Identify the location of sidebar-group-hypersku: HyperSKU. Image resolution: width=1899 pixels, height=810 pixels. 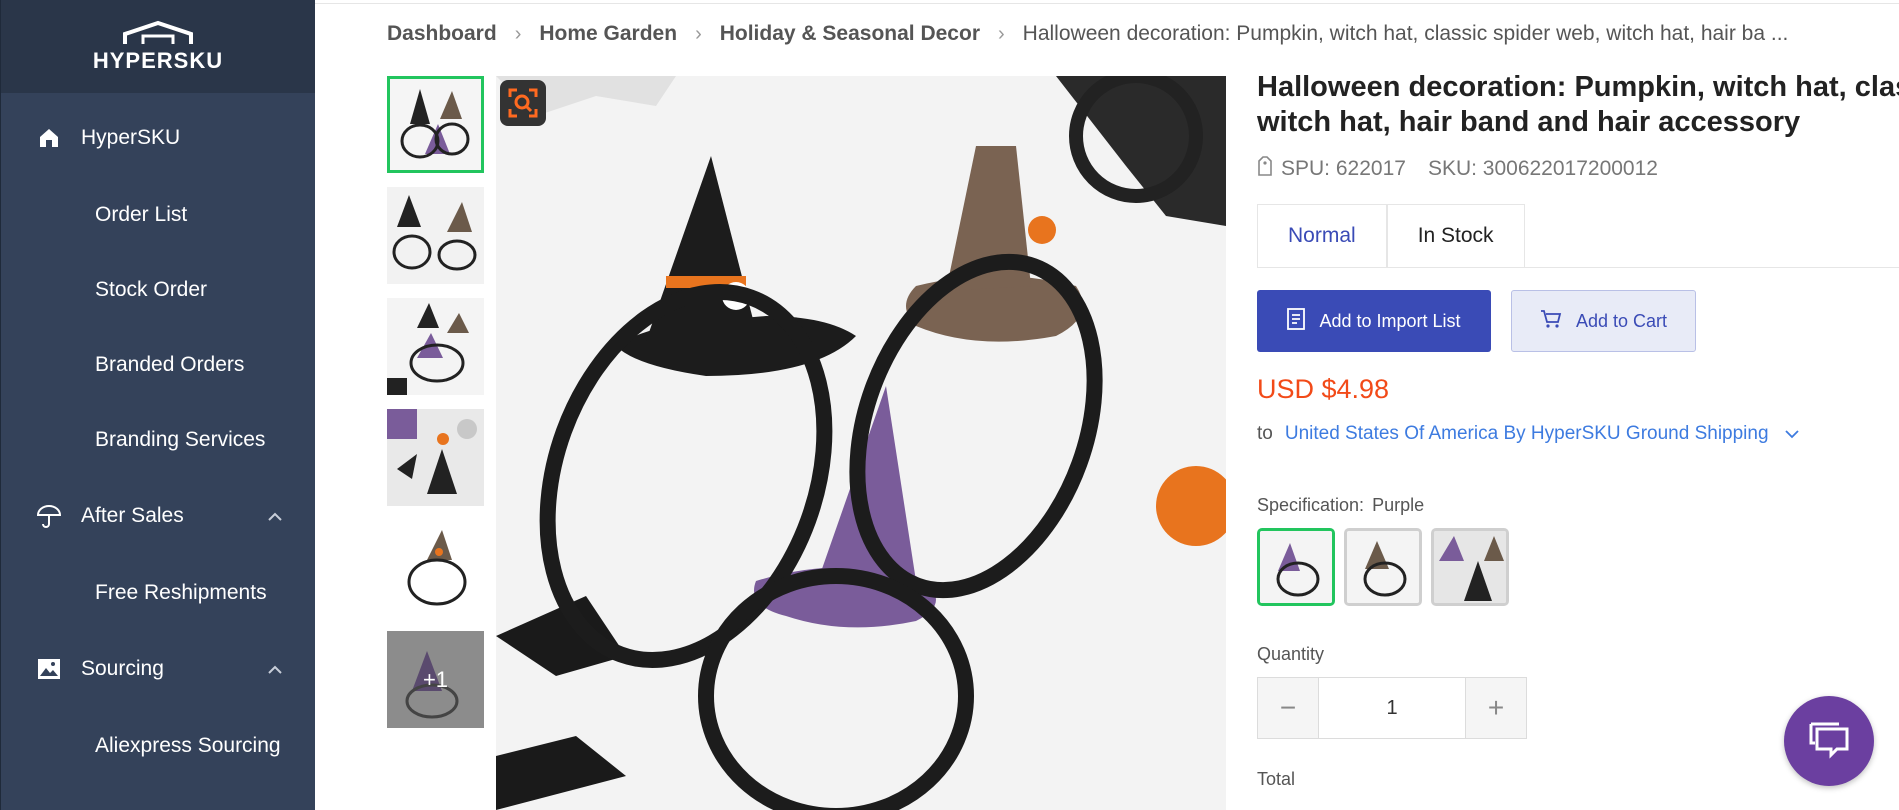
(158, 138).